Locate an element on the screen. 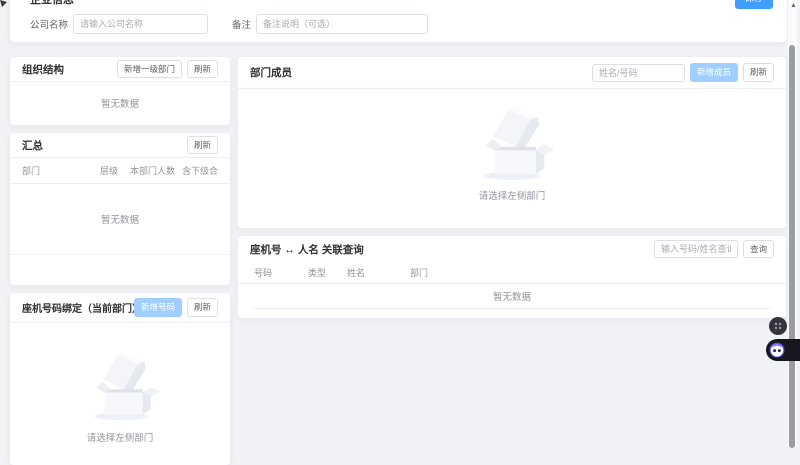  org-structure-header: 组织结构 新增一级部门 刷新 is located at coordinates (120, 69).